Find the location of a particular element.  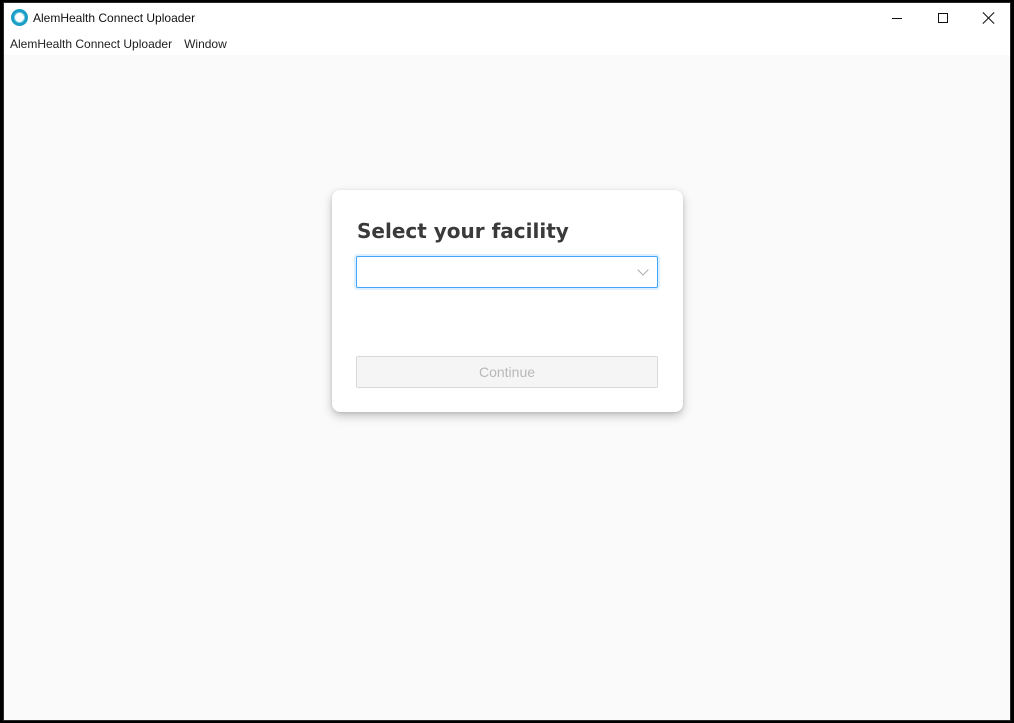

menu-app: AlemHealth Connect Uploader is located at coordinates (94, 44).